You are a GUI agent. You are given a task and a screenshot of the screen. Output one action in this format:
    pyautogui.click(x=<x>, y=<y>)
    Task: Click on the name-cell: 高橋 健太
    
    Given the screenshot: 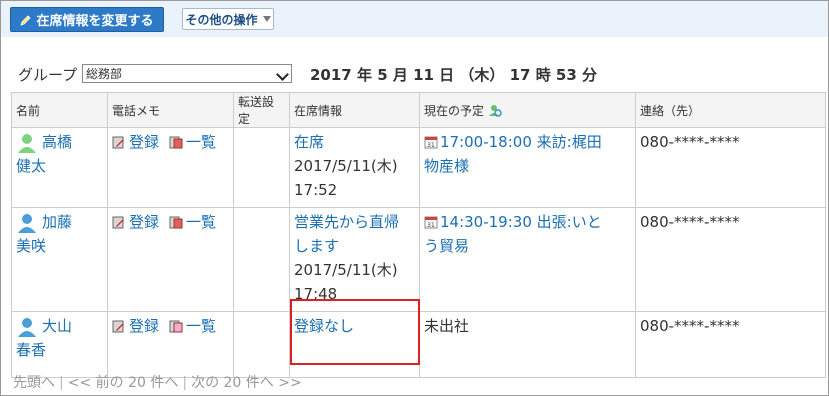 What is the action you would take?
    pyautogui.click(x=59, y=167)
    